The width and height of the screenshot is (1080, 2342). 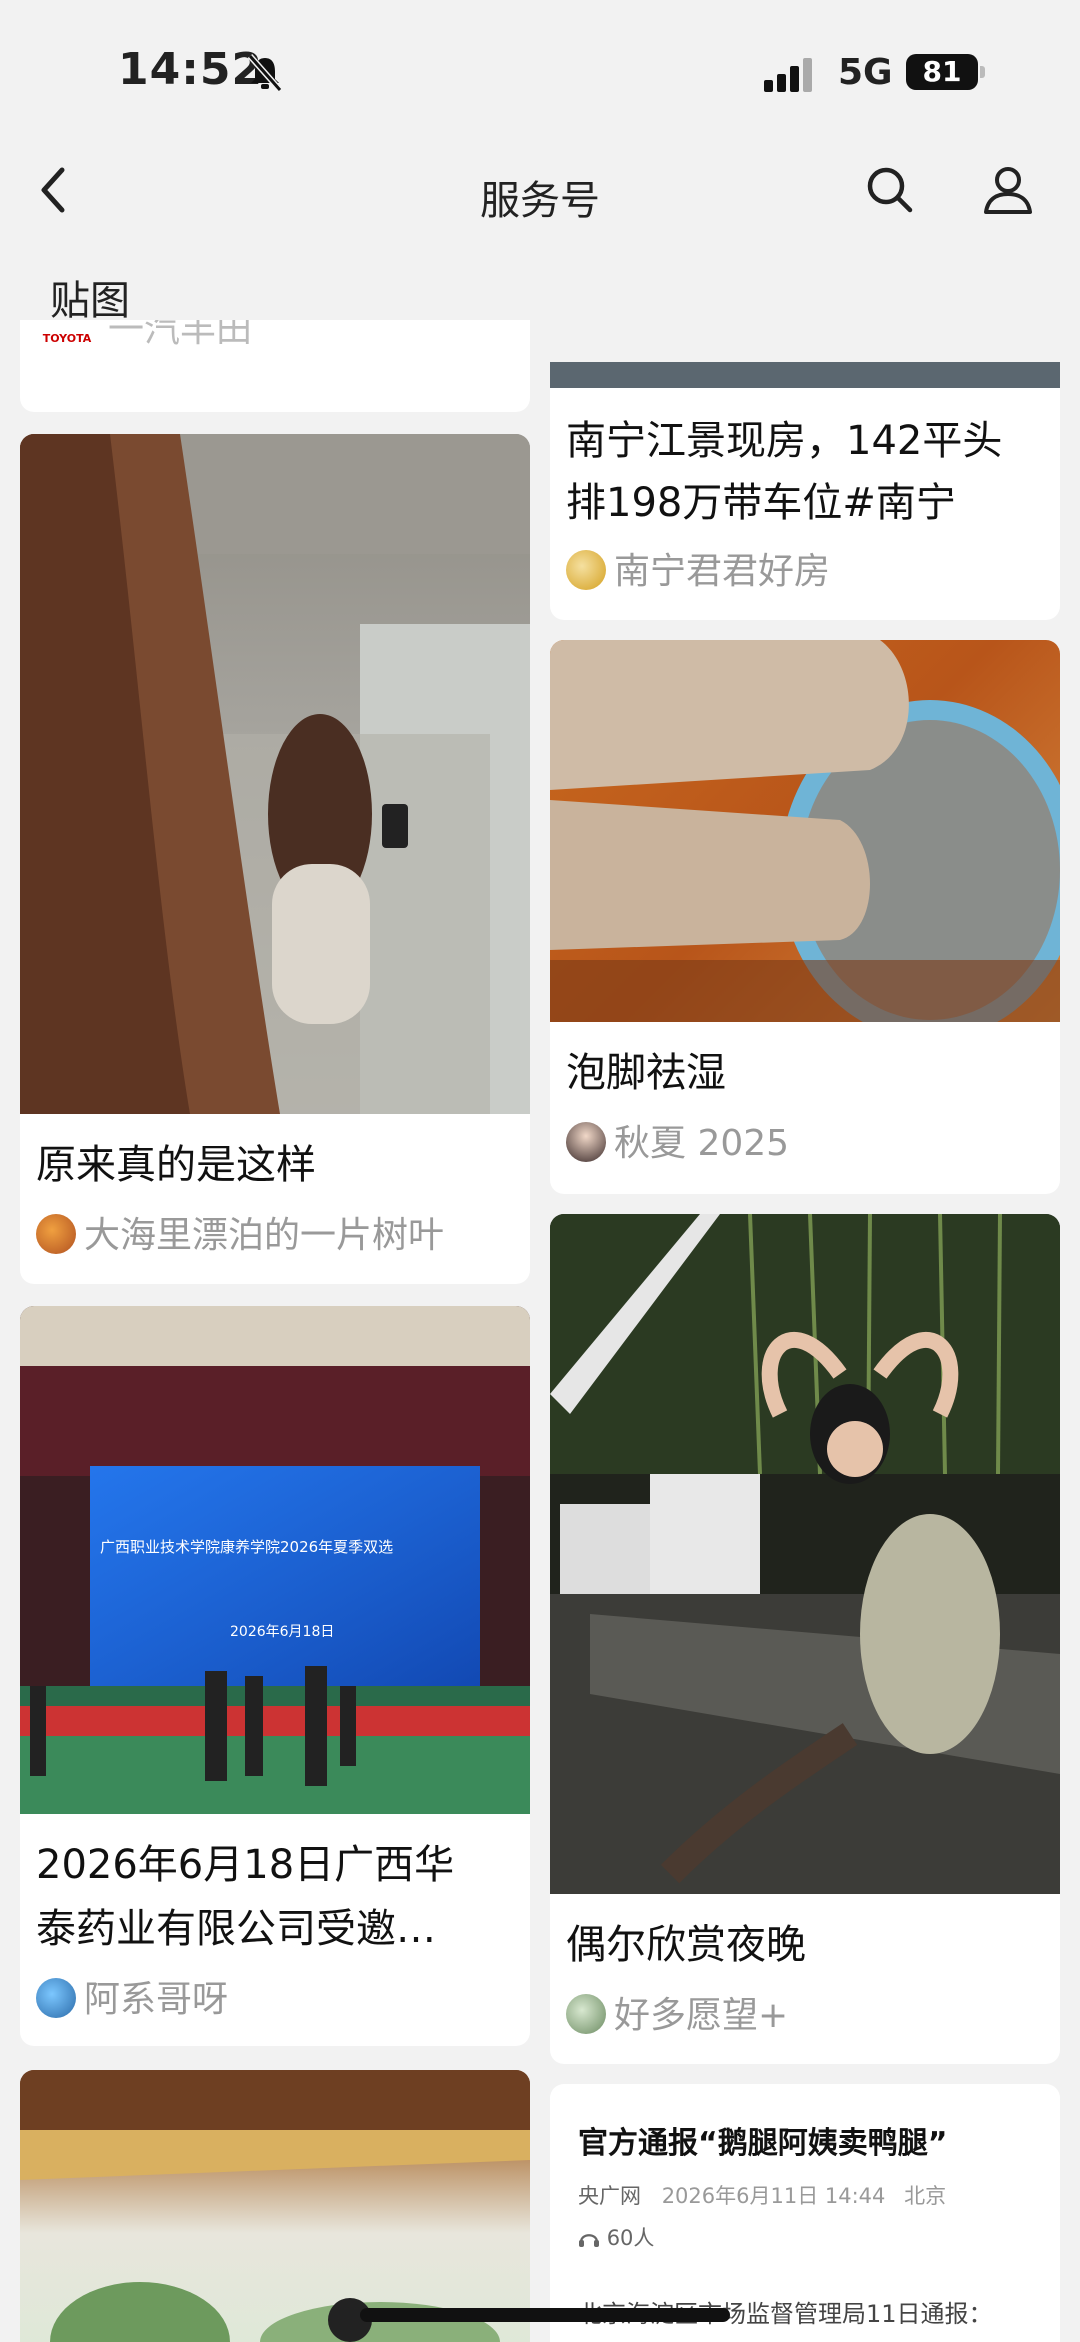 I want to click on home-indicator, so click(x=545, y=2315).